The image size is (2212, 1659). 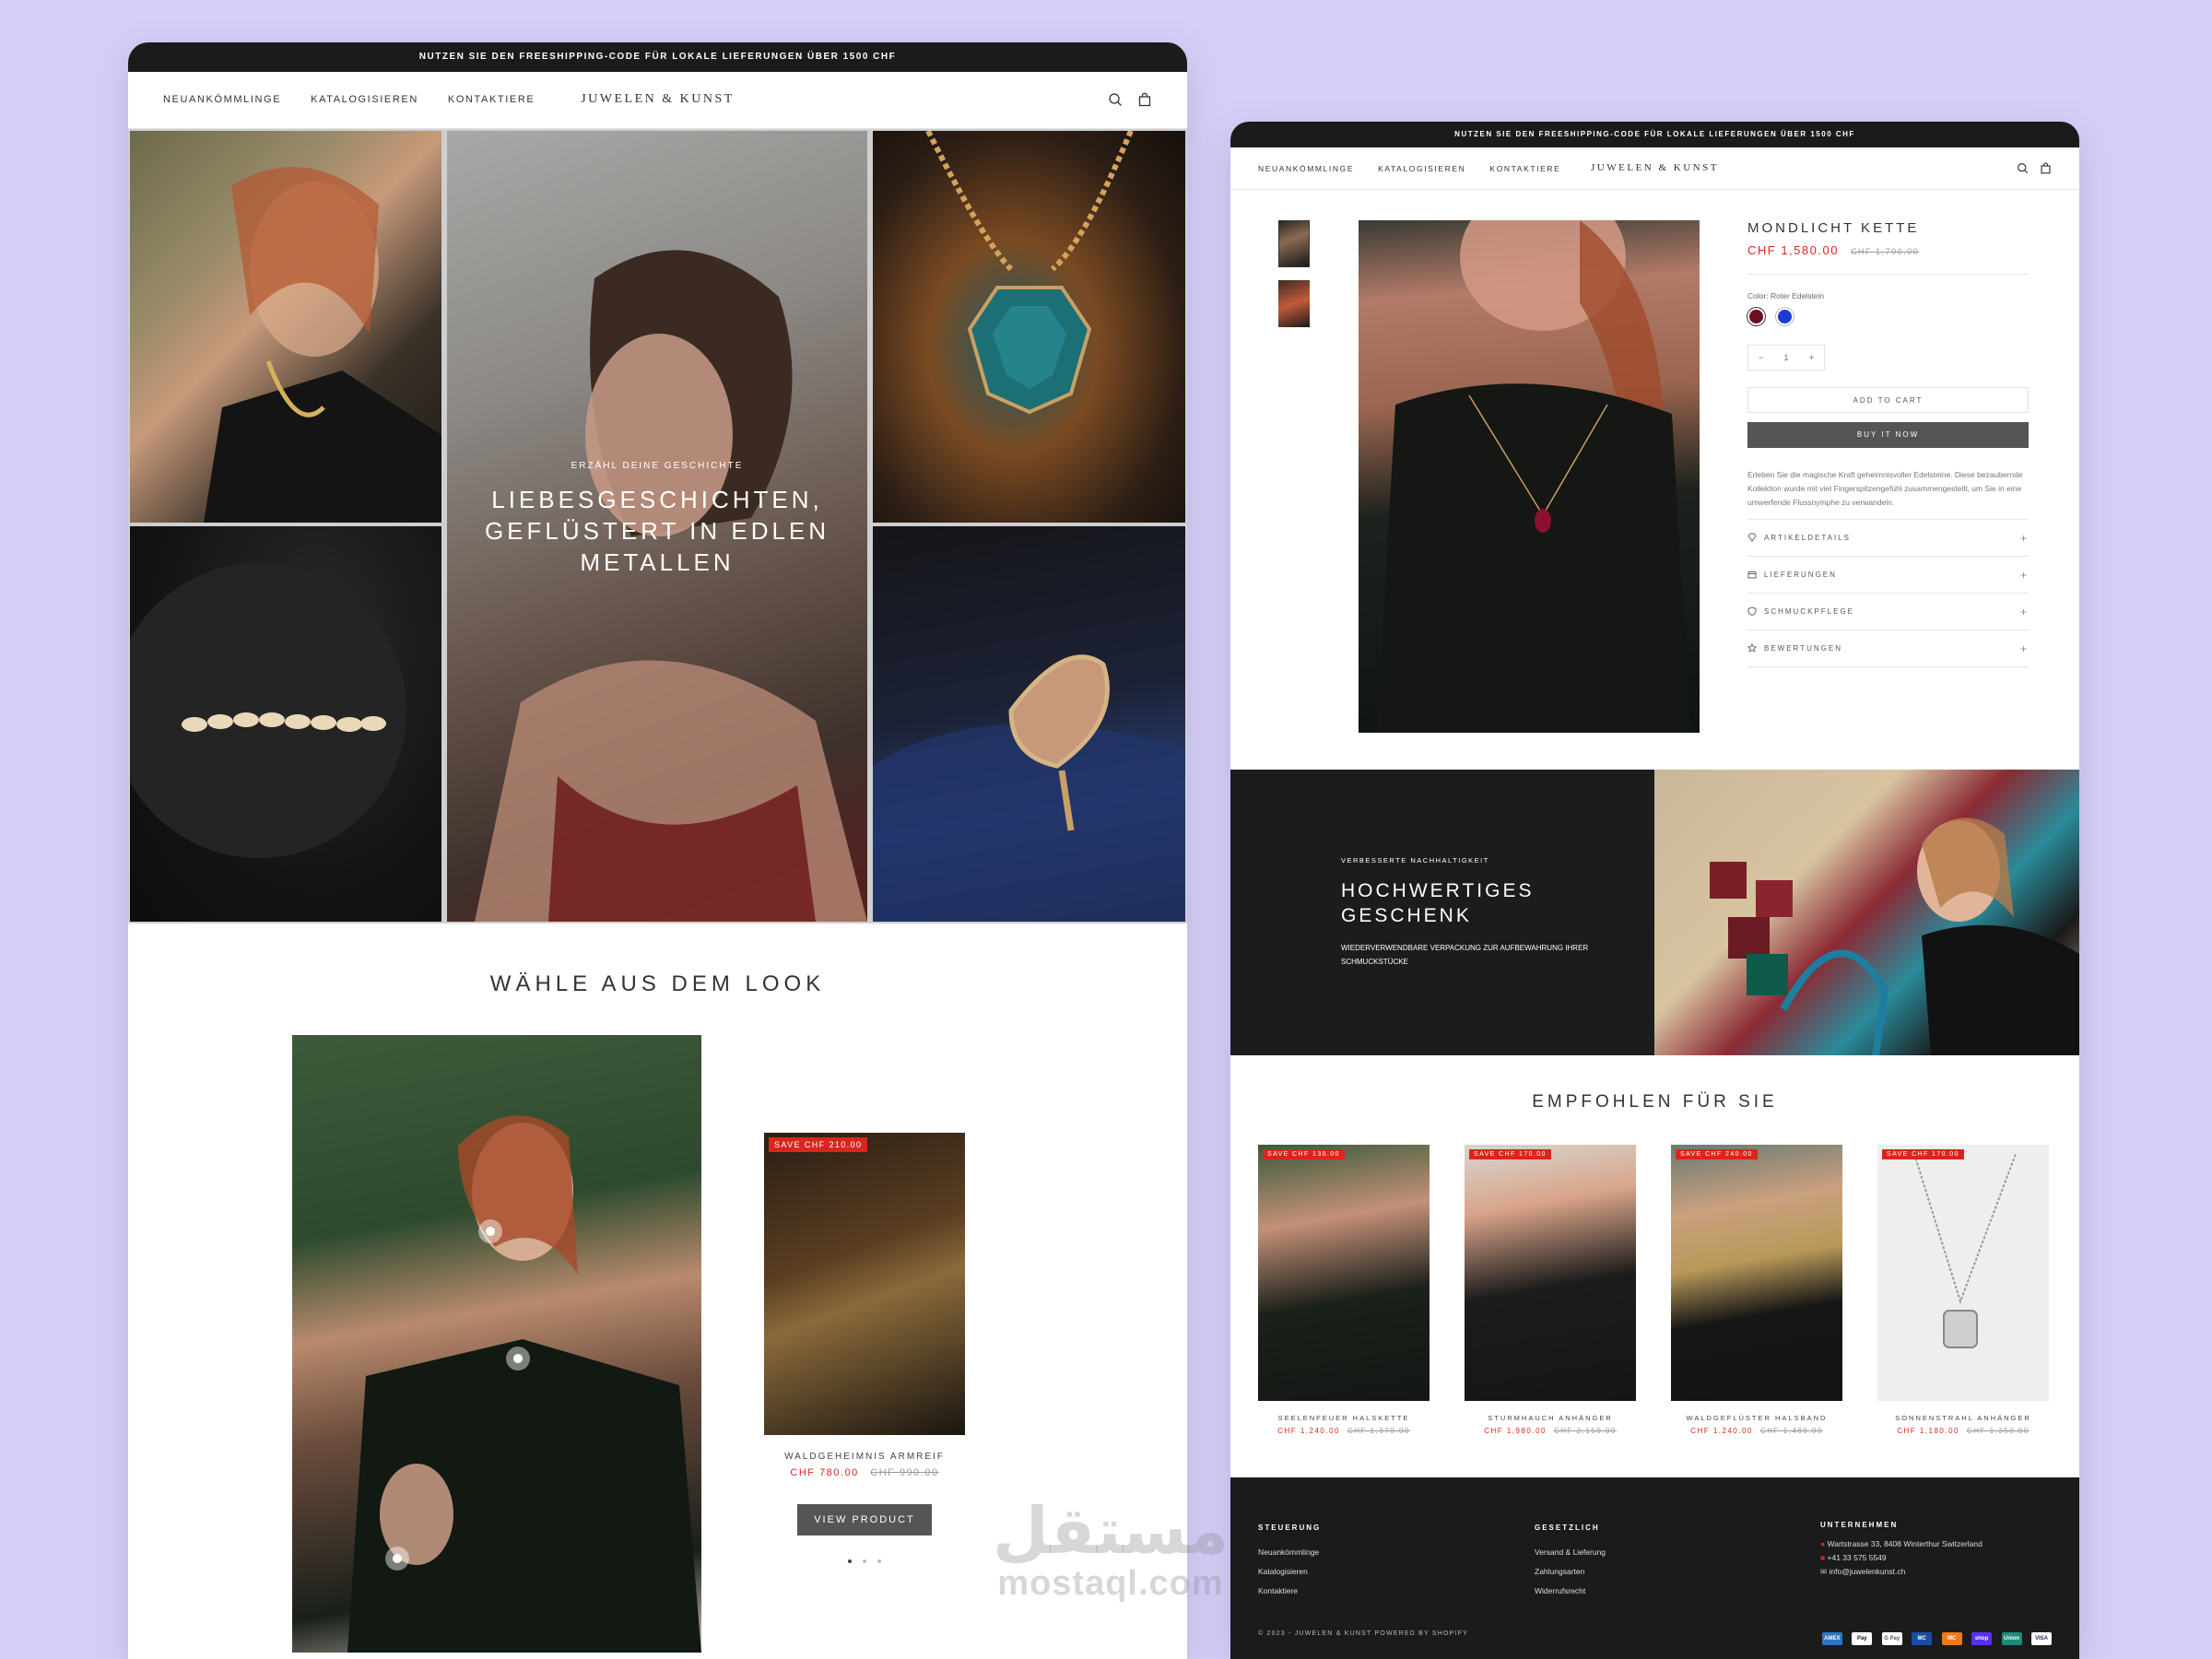 I want to click on hotspot-necklace, so click(x=518, y=1359).